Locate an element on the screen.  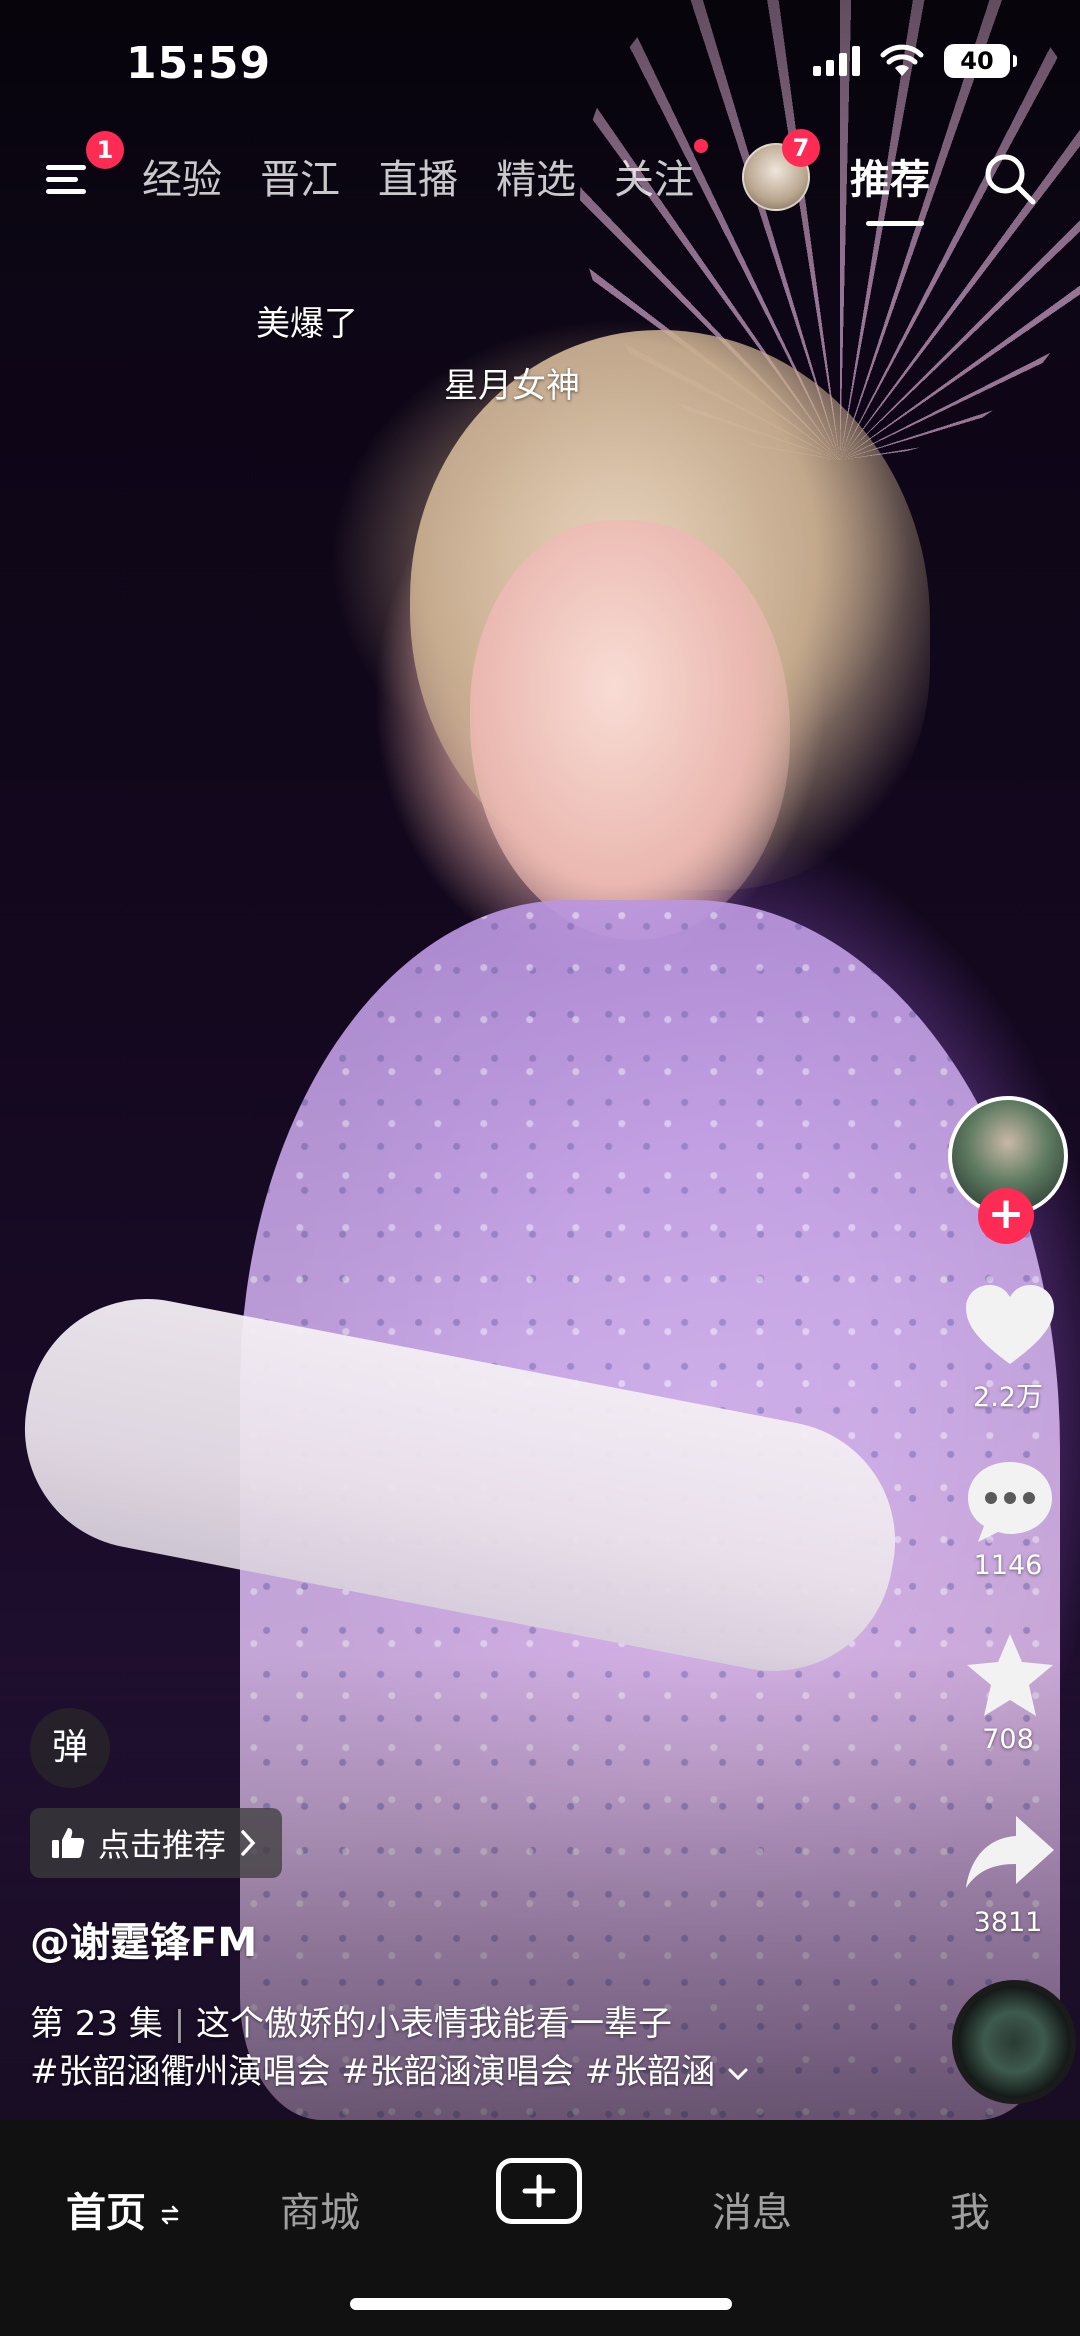
tab-live: 直播 is located at coordinates (418, 176).